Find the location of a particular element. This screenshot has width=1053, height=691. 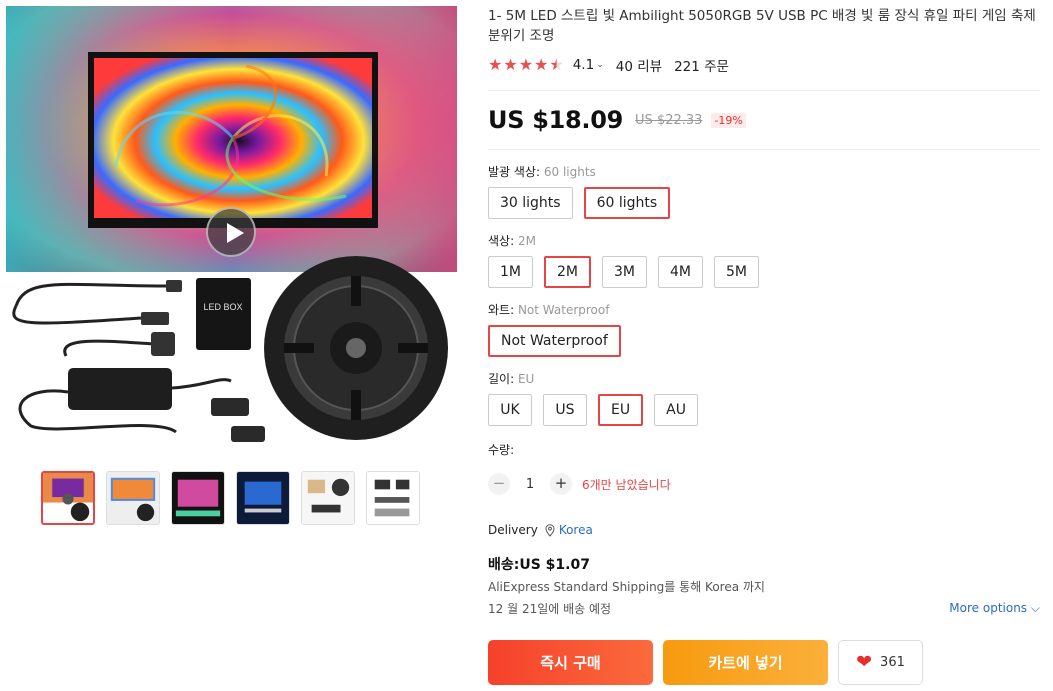

quantity-increase-button: + is located at coordinates (561, 484).